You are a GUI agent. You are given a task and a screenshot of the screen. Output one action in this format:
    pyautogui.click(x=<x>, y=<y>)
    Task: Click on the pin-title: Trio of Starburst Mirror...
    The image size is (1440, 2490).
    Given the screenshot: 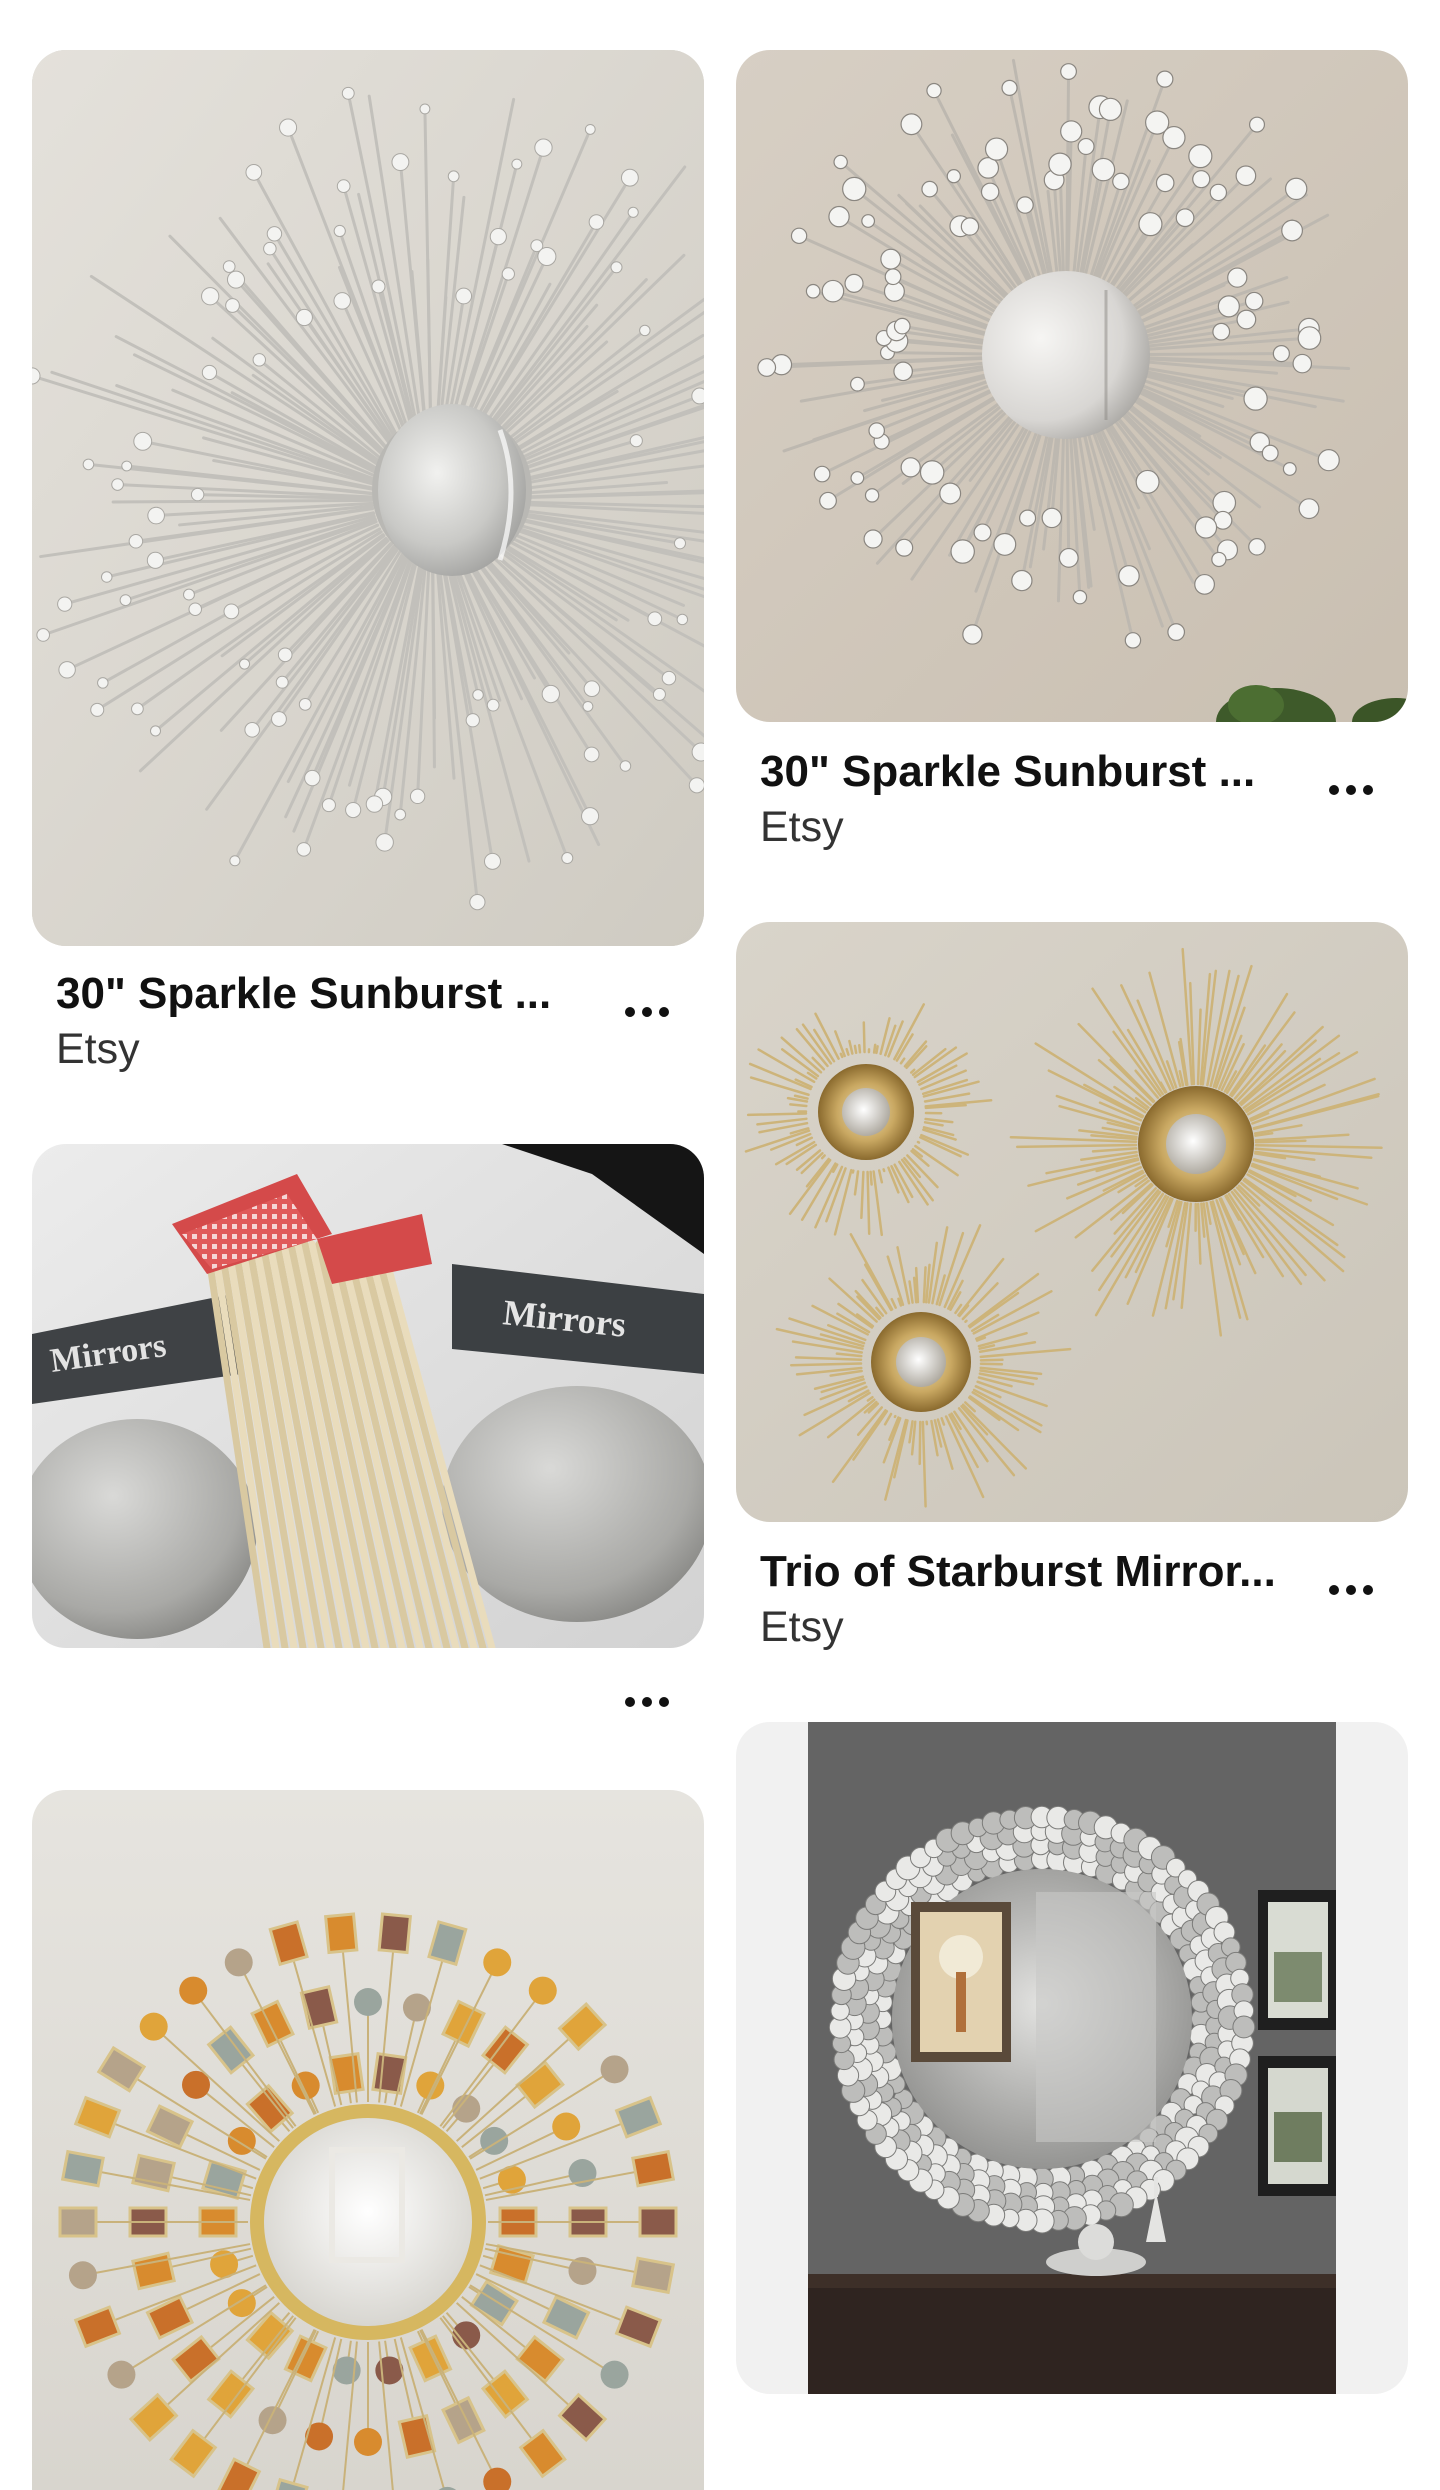 What is the action you would take?
    pyautogui.click(x=1020, y=1572)
    